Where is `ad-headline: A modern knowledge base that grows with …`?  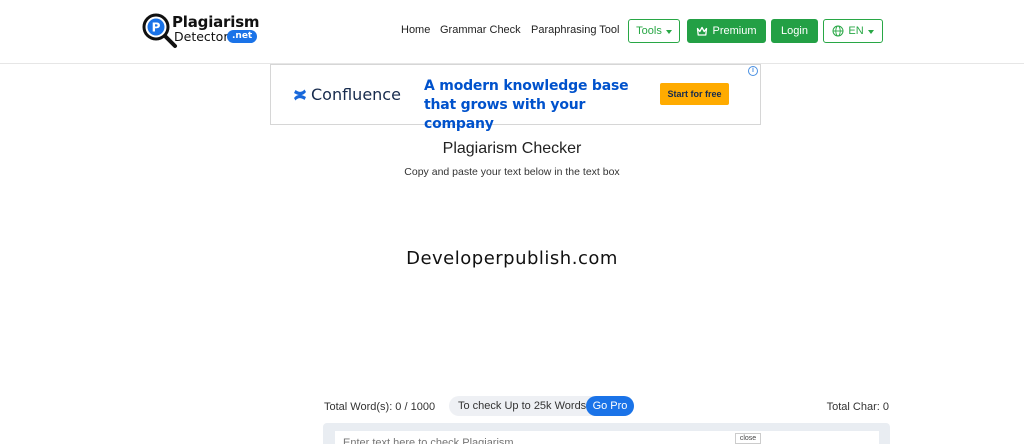 ad-headline: A modern knowledge base that grows with … is located at coordinates (526, 105).